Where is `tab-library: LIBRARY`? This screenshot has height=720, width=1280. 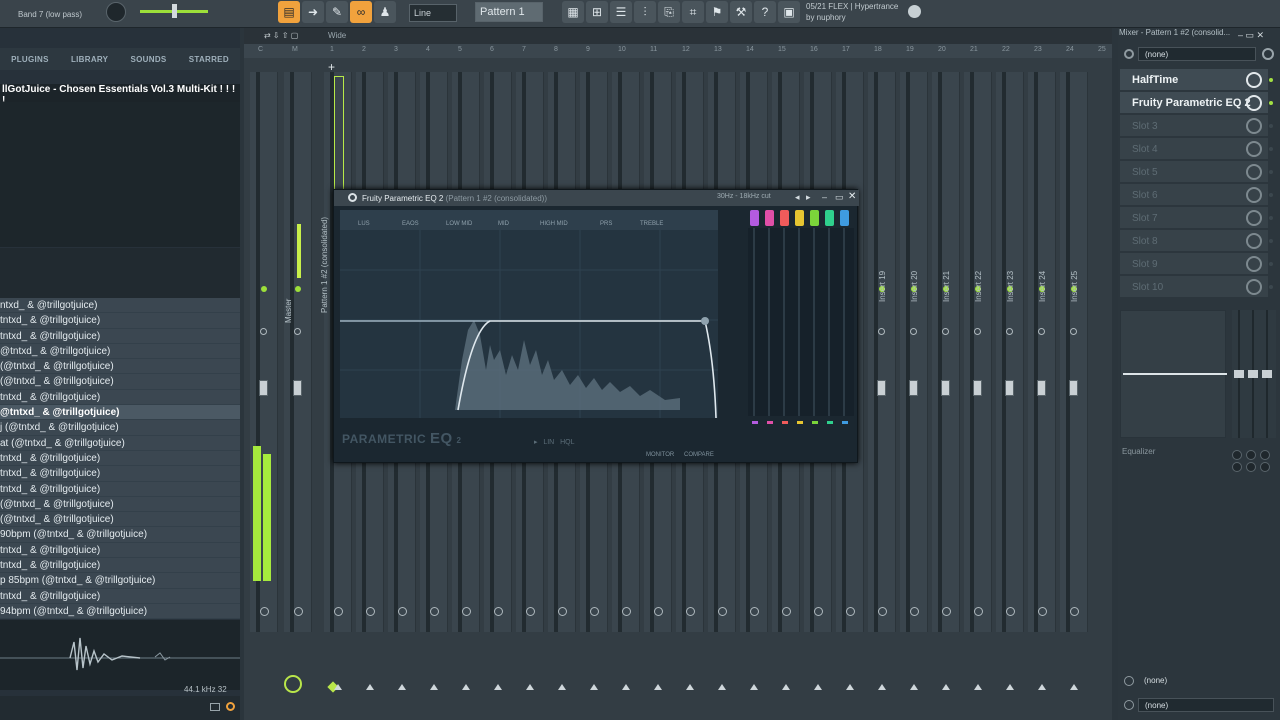 tab-library: LIBRARY is located at coordinates (89, 59).